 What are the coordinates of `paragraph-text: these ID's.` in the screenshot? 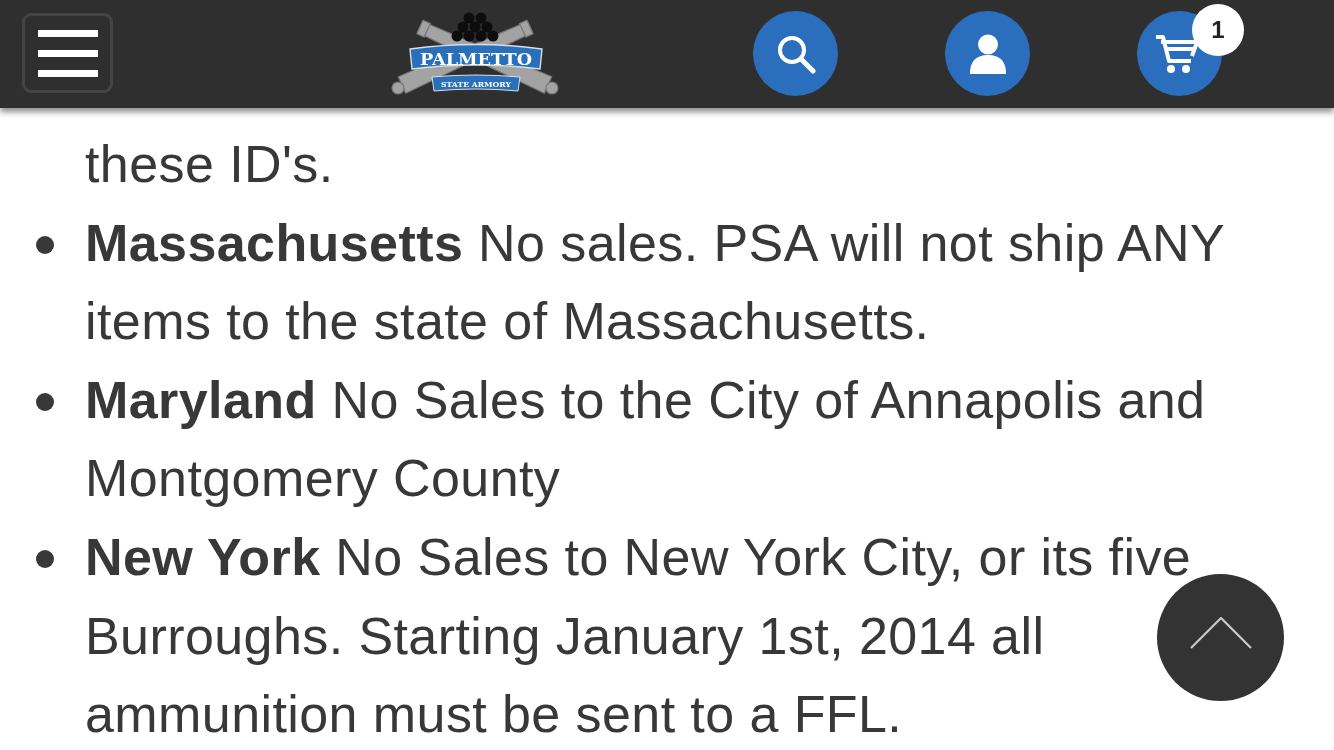 It's located at (209, 164).